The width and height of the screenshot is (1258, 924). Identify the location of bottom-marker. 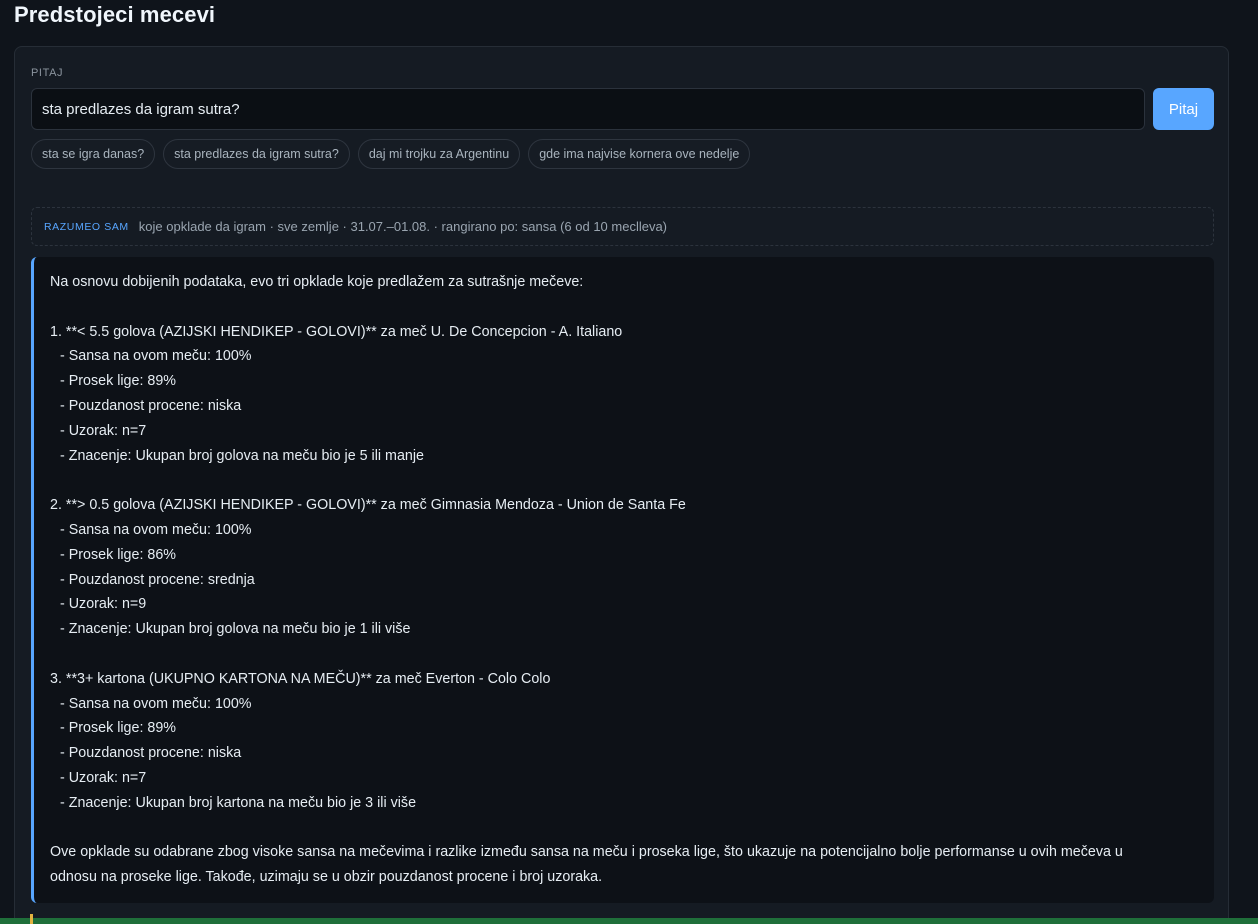
(31, 919).